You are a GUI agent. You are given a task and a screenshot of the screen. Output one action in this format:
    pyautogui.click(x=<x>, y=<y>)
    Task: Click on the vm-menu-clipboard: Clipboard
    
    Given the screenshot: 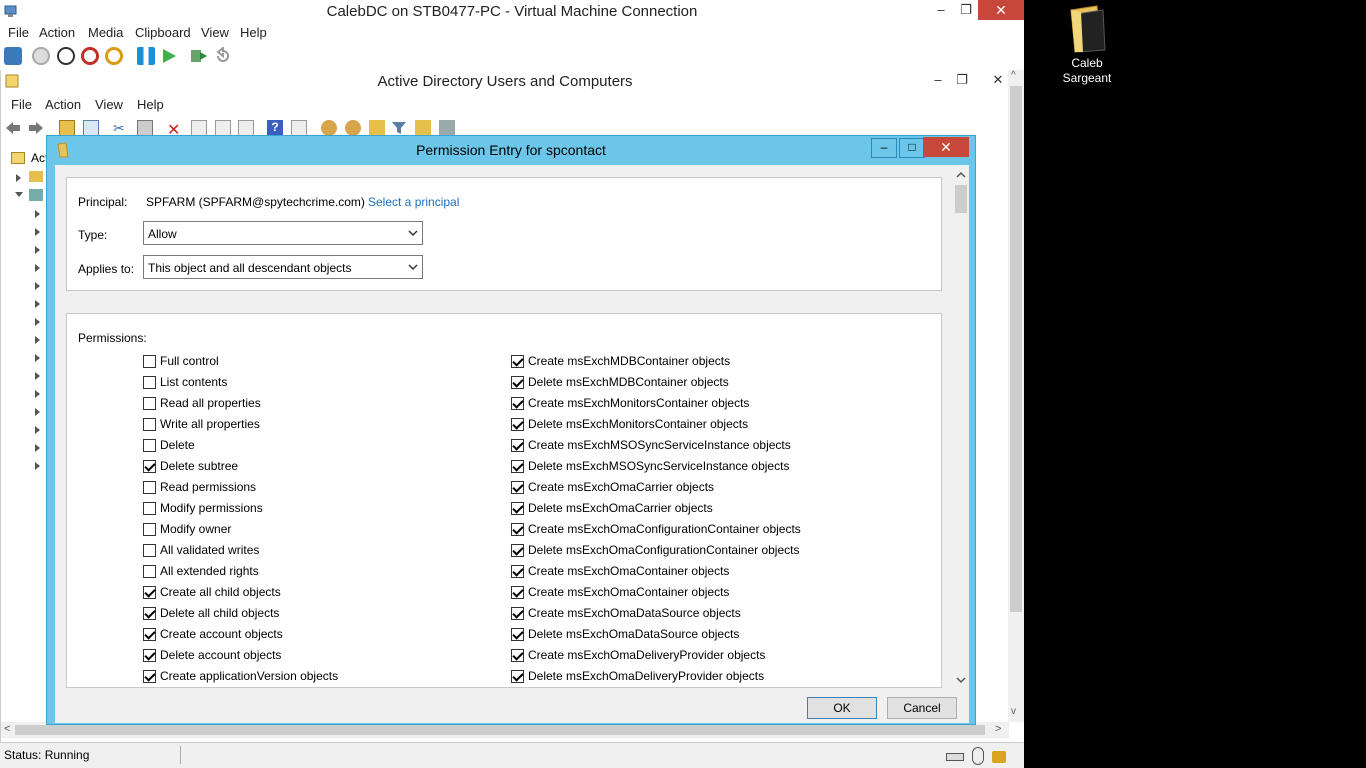 What is the action you would take?
    pyautogui.click(x=163, y=32)
    